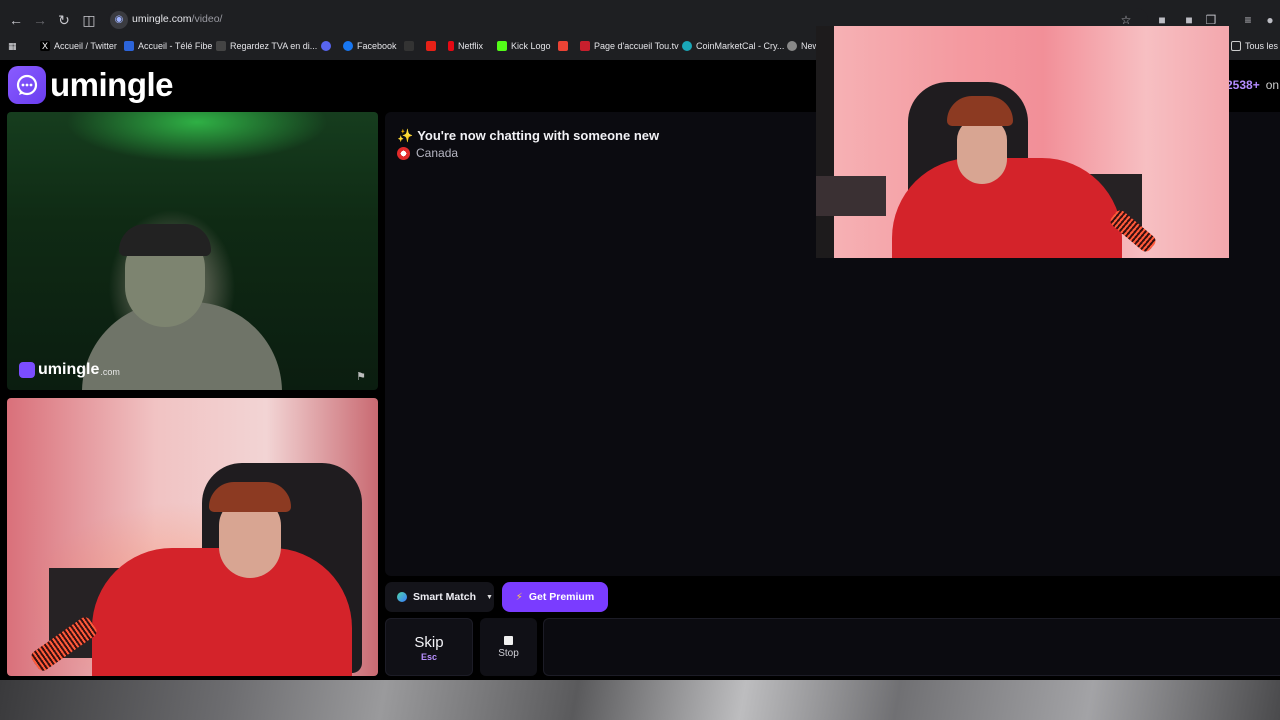 The image size is (1280, 720). What do you see at coordinates (640, 700) in the screenshot?
I see `desk-surface` at bounding box center [640, 700].